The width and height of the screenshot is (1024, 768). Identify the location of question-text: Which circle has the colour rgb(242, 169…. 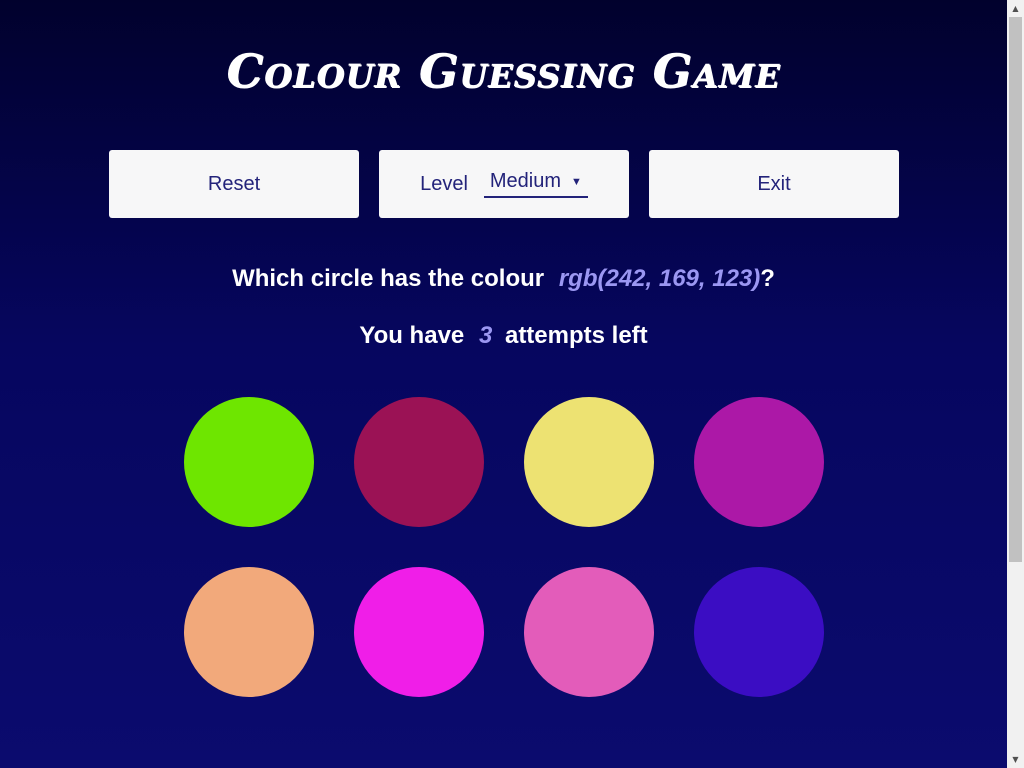
(503, 279).